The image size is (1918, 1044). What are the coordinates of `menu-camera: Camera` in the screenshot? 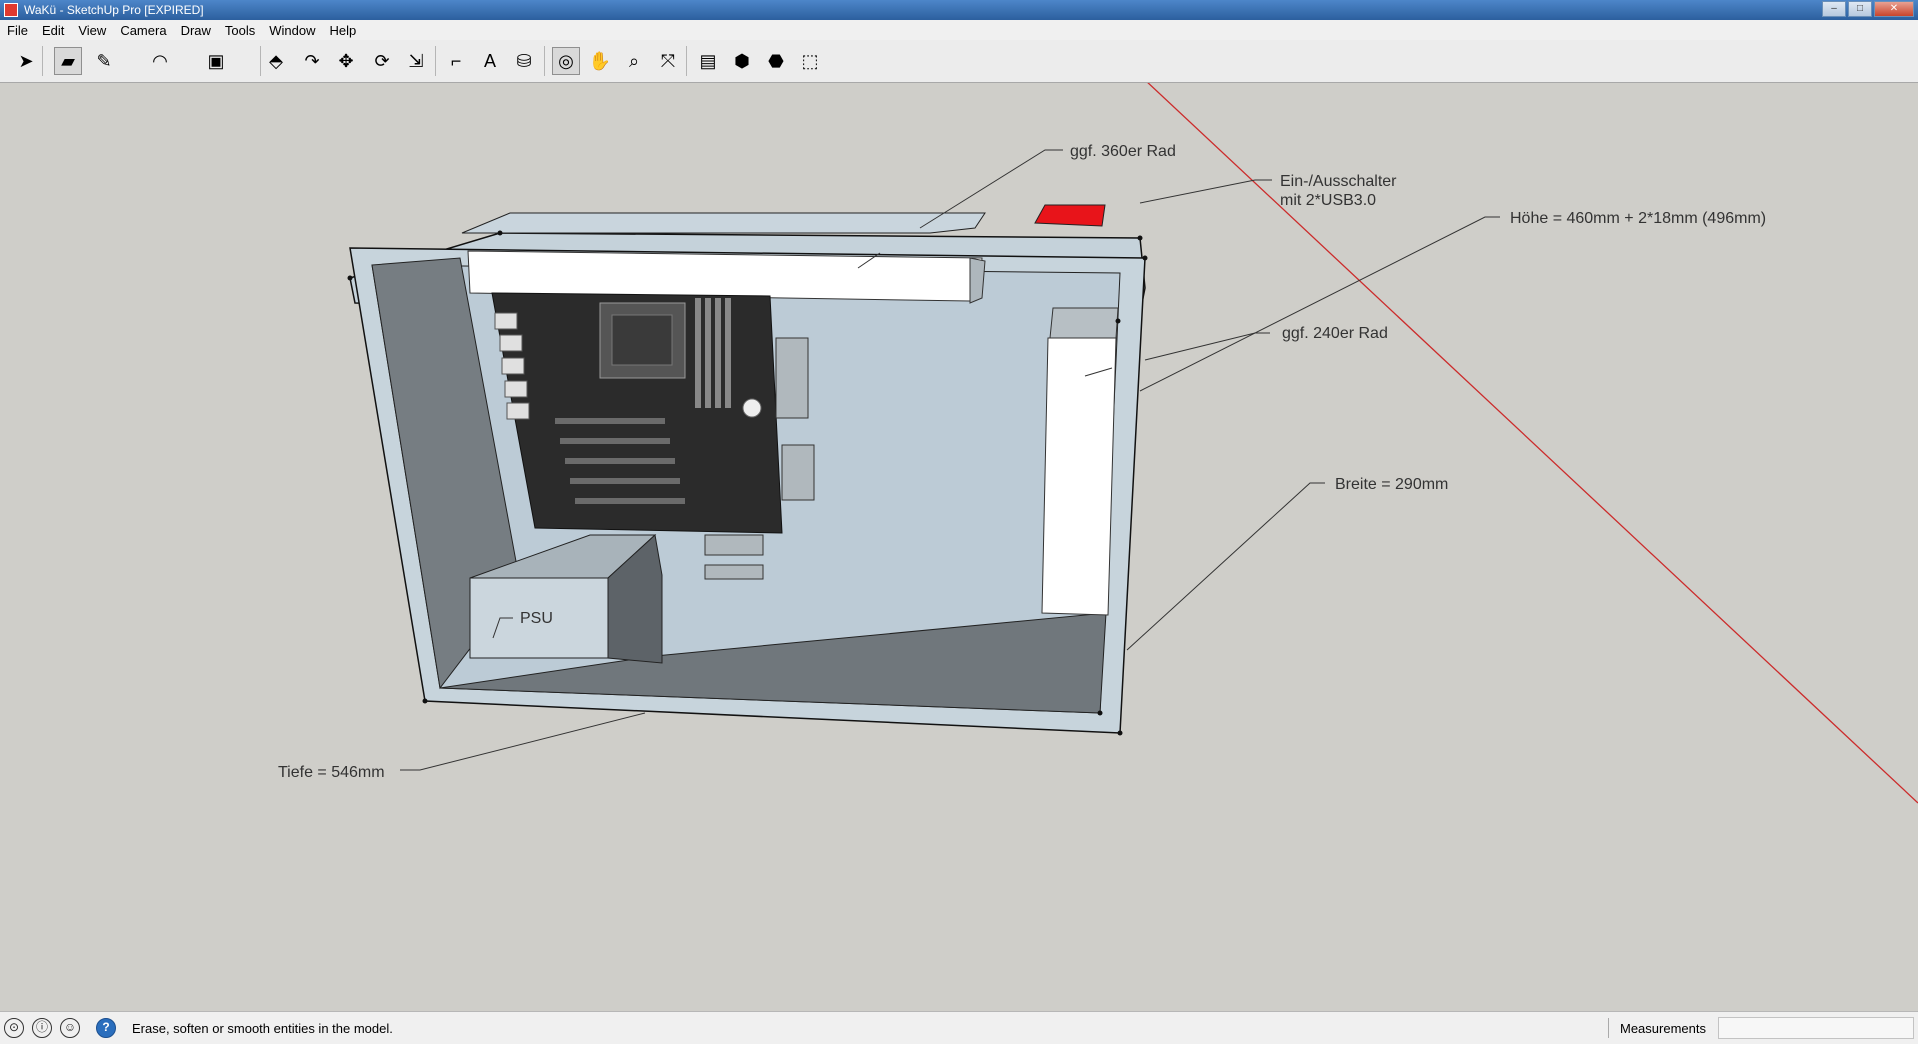 It's located at (143, 30).